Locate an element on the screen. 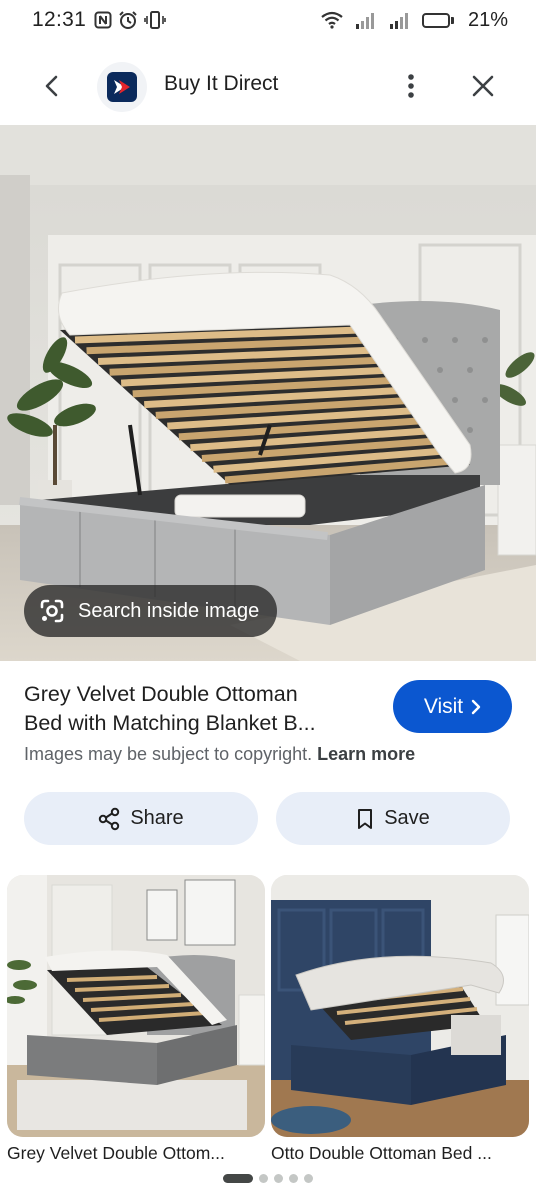 The width and height of the screenshot is (536, 1200). bookmark-icon is located at coordinates (365, 818).